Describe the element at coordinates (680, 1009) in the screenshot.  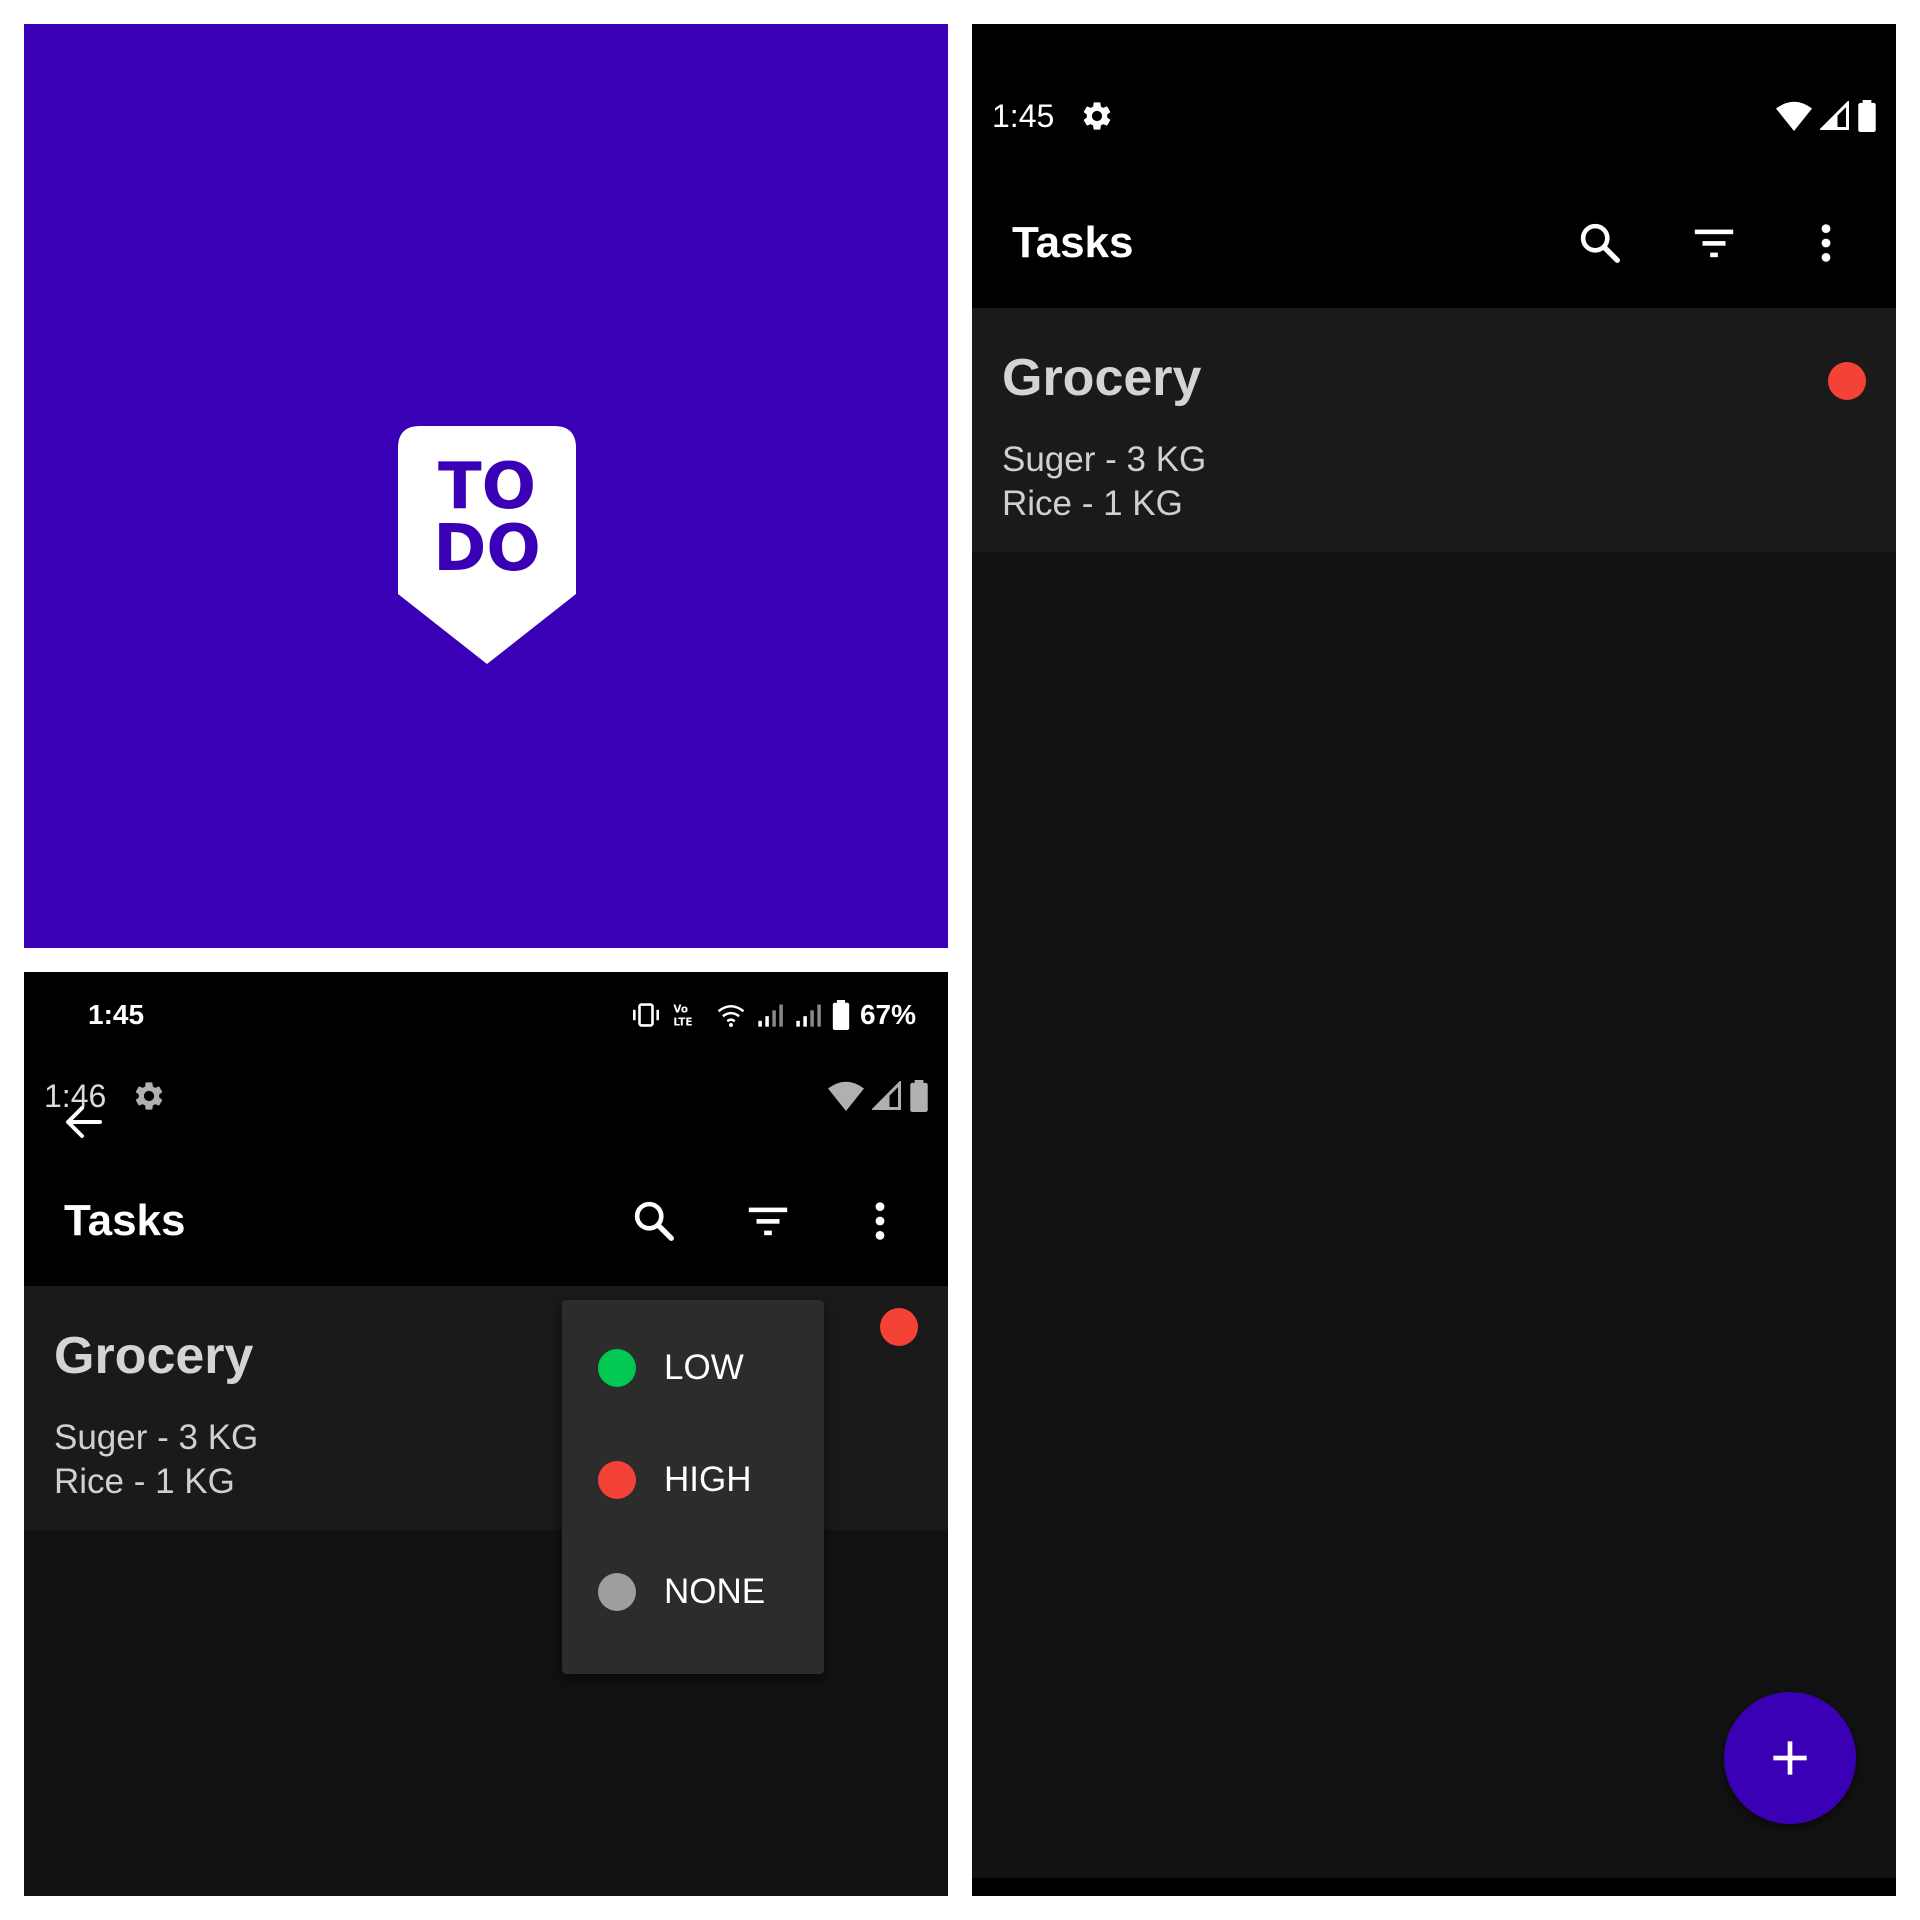
I see `svg-text: Vo` at that location.